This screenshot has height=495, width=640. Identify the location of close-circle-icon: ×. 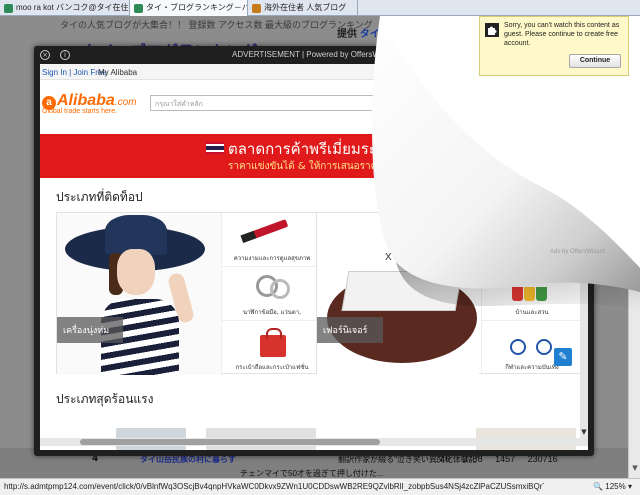
(45, 55).